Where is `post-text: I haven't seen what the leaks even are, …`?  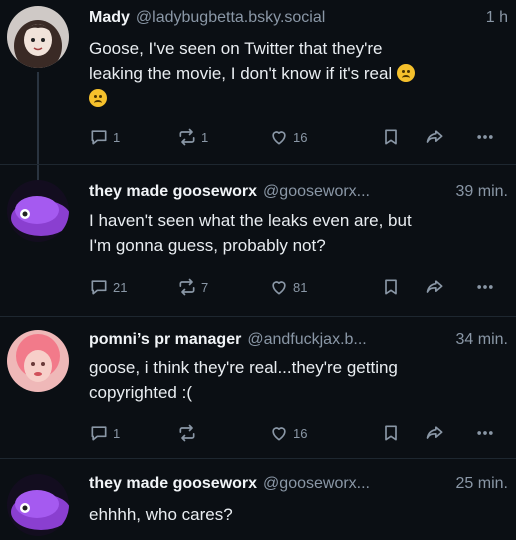
post-text: I haven't seen what the leaks even are, … is located at coordinates (295, 233).